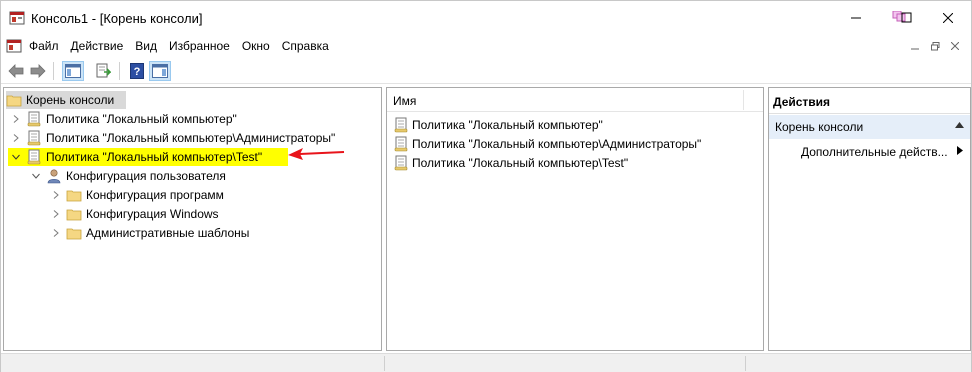  Describe the element at coordinates (935, 46) in the screenshot. I see `child-restore-button` at that location.